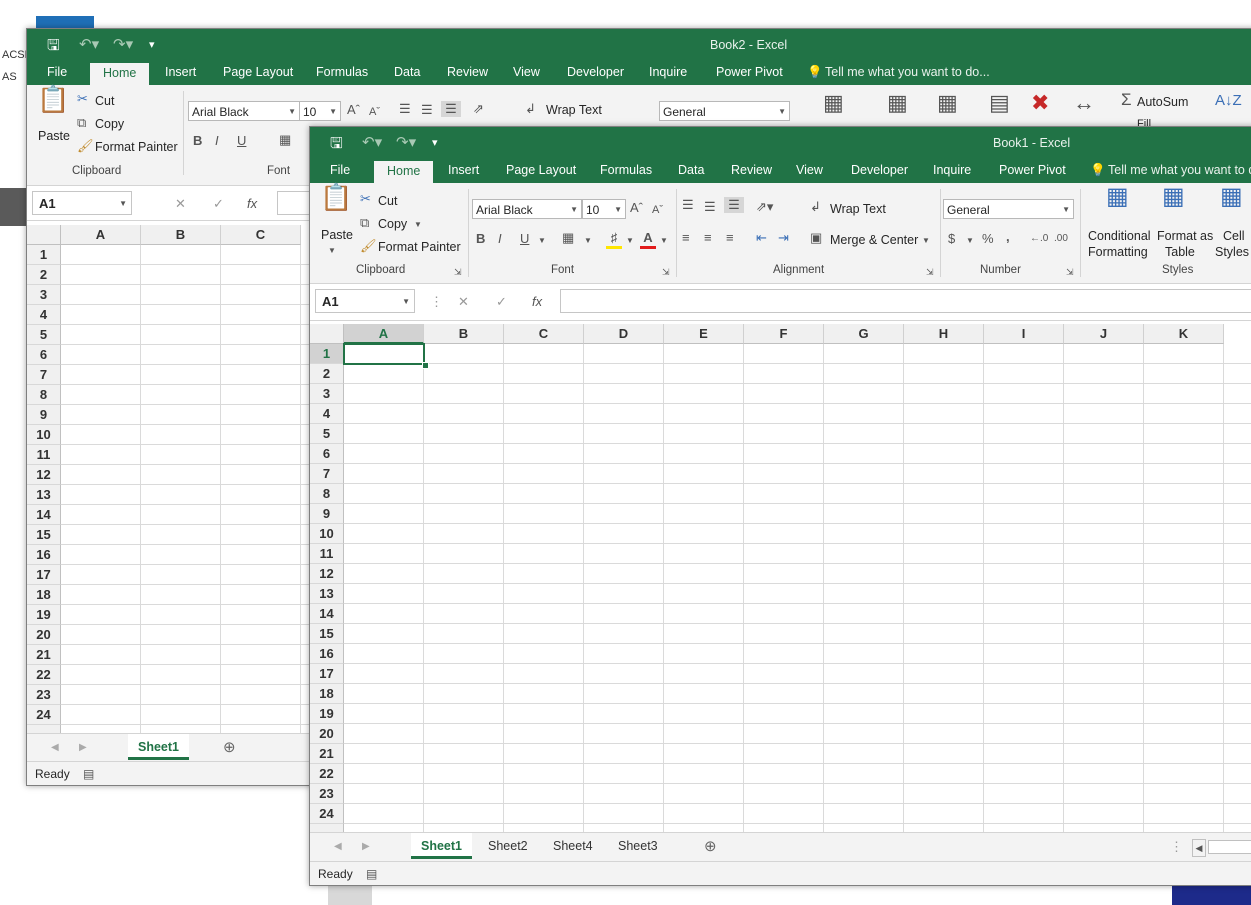  What do you see at coordinates (327, 534) in the screenshot?
I see `row-header: 10` at bounding box center [327, 534].